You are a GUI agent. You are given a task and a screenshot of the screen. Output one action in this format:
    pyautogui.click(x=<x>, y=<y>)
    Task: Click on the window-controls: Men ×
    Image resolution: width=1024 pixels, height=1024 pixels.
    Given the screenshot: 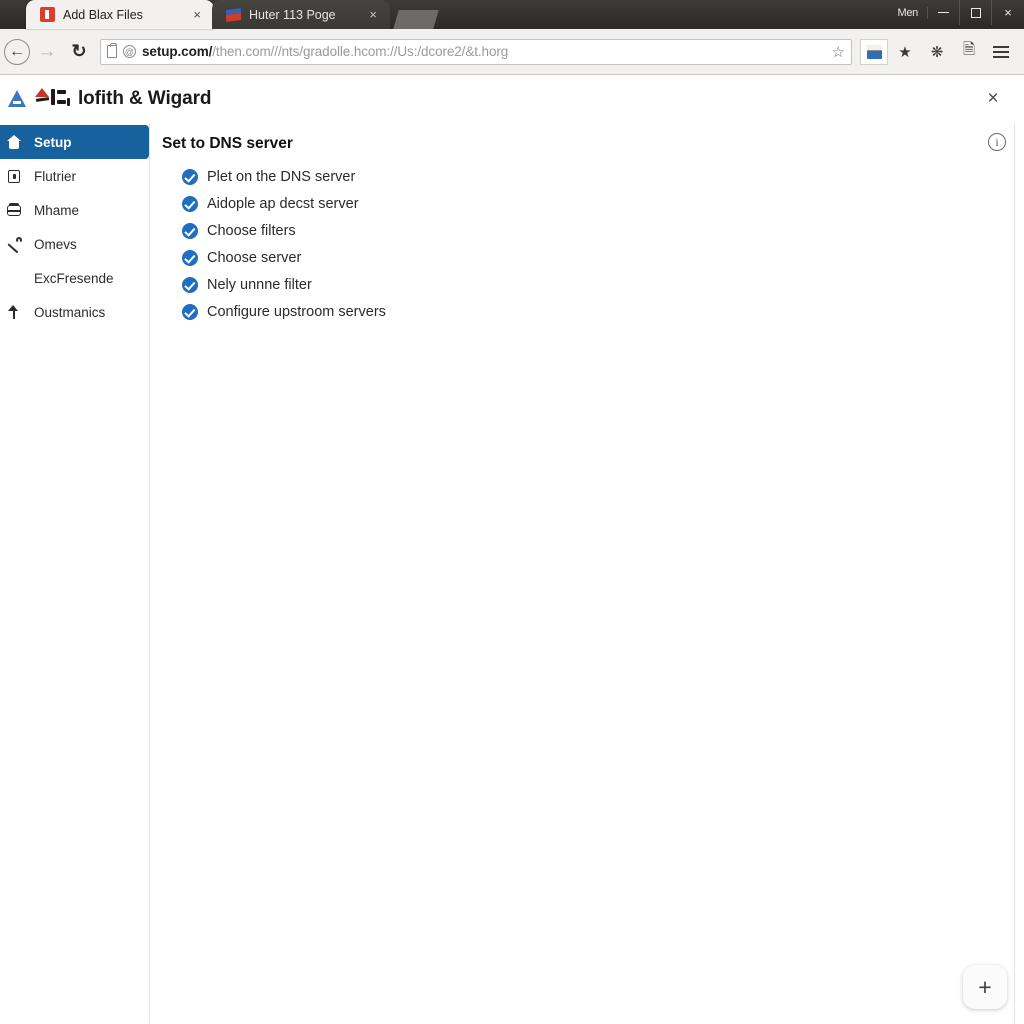 What is the action you would take?
    pyautogui.click(x=956, y=12)
    